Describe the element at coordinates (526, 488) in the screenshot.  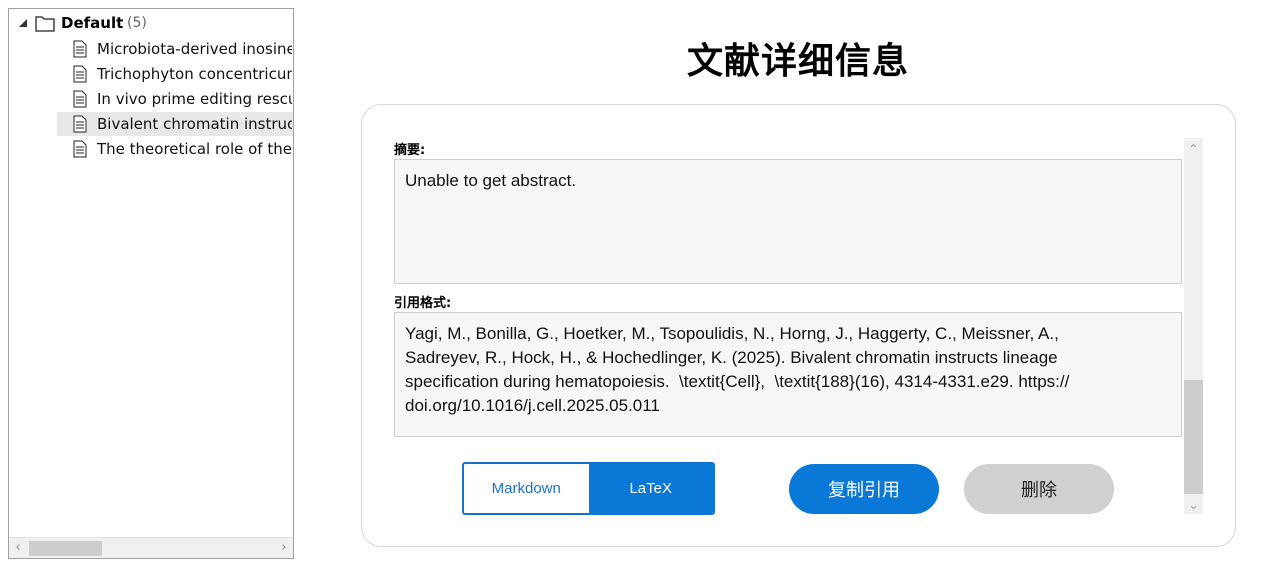
I see `format-option-markdown: Markdown` at that location.